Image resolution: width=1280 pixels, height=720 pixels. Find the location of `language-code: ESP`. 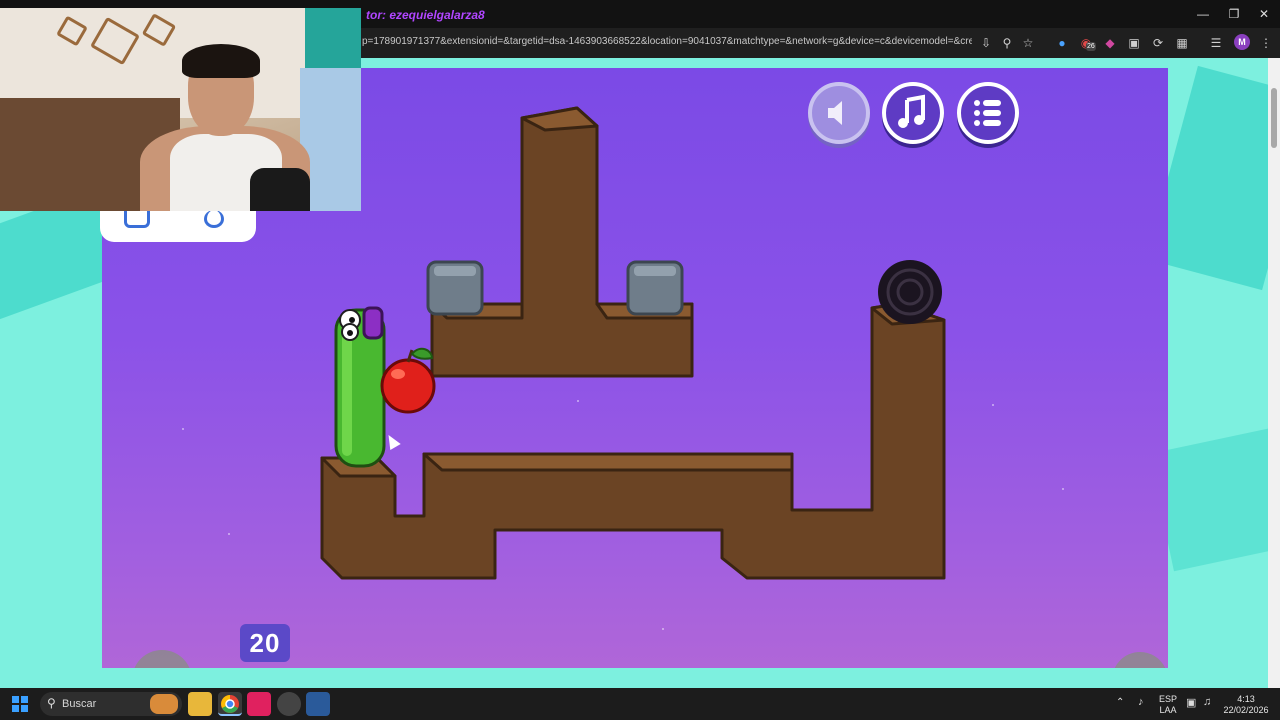

language-code: ESP is located at coordinates (1167, 699).